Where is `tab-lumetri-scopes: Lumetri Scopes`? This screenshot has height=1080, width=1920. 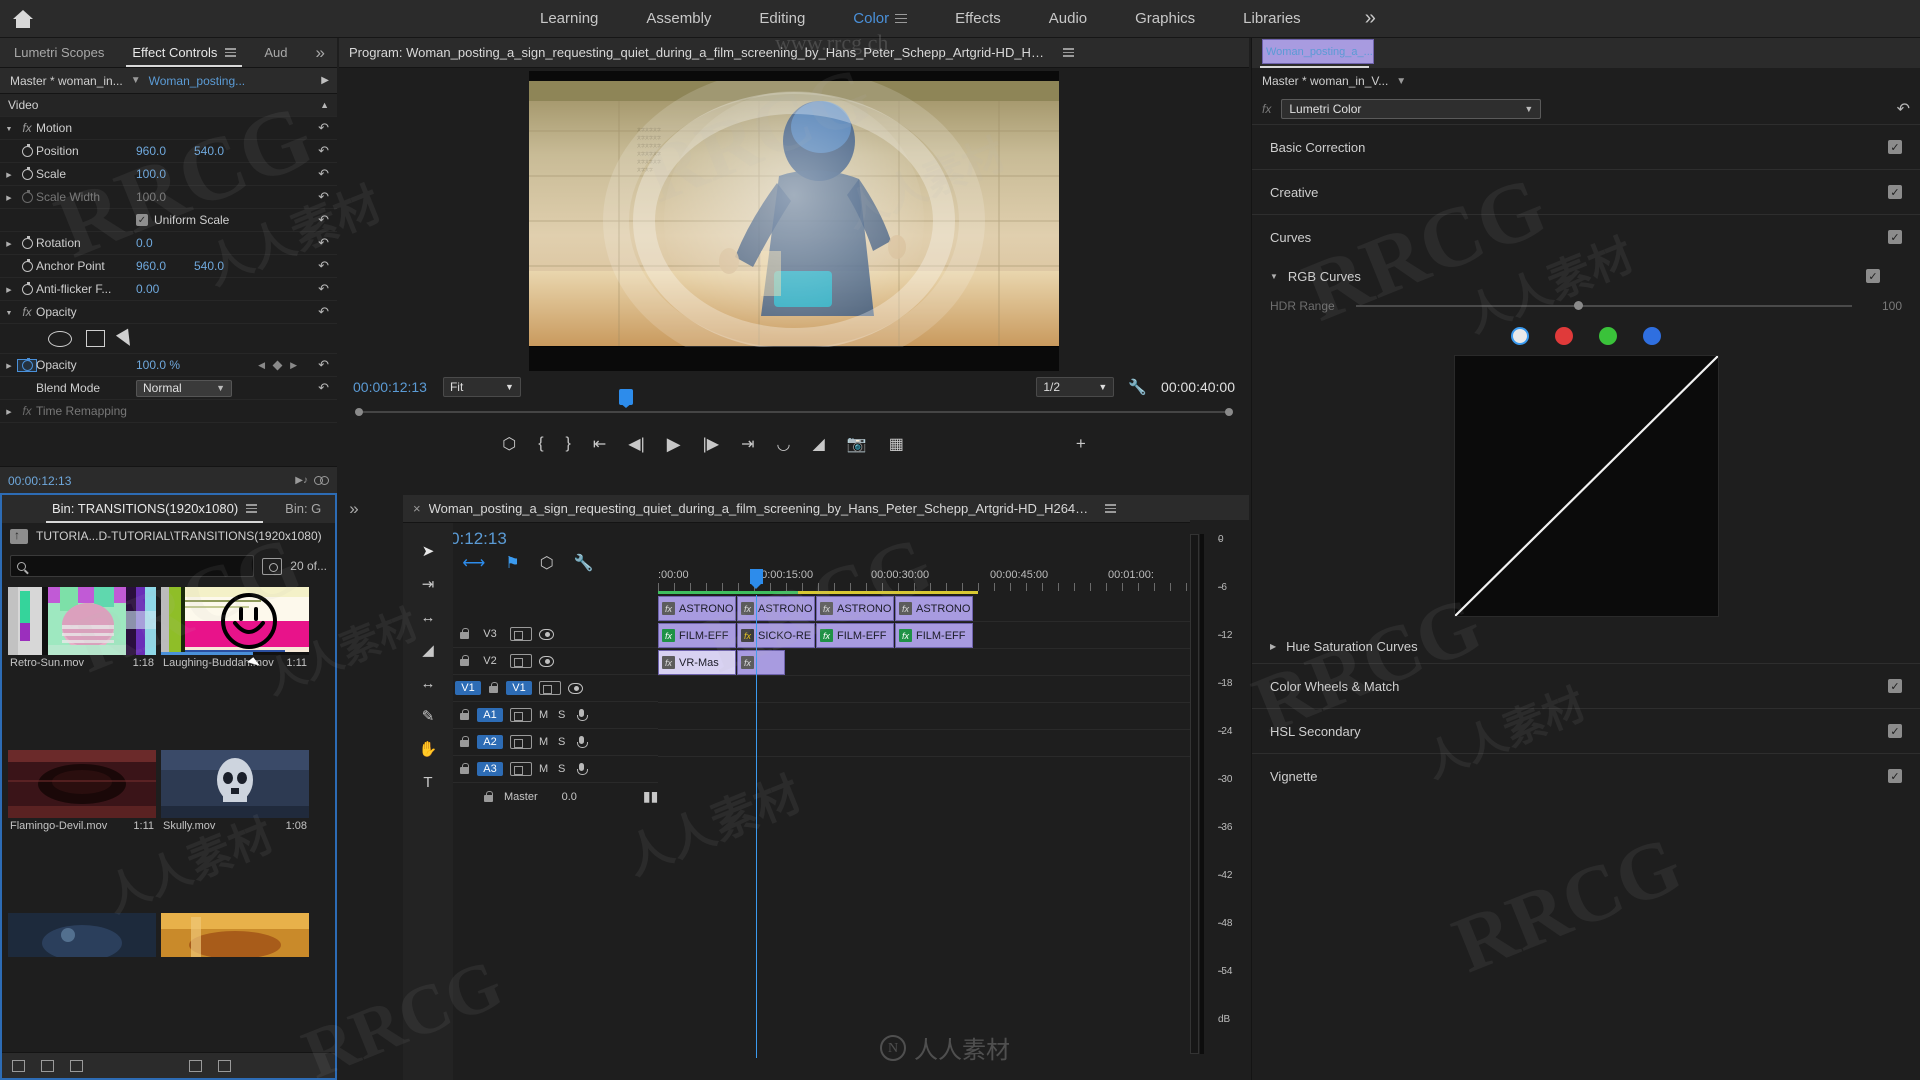
tab-lumetri-scopes: Lumetri Scopes is located at coordinates (59, 52).